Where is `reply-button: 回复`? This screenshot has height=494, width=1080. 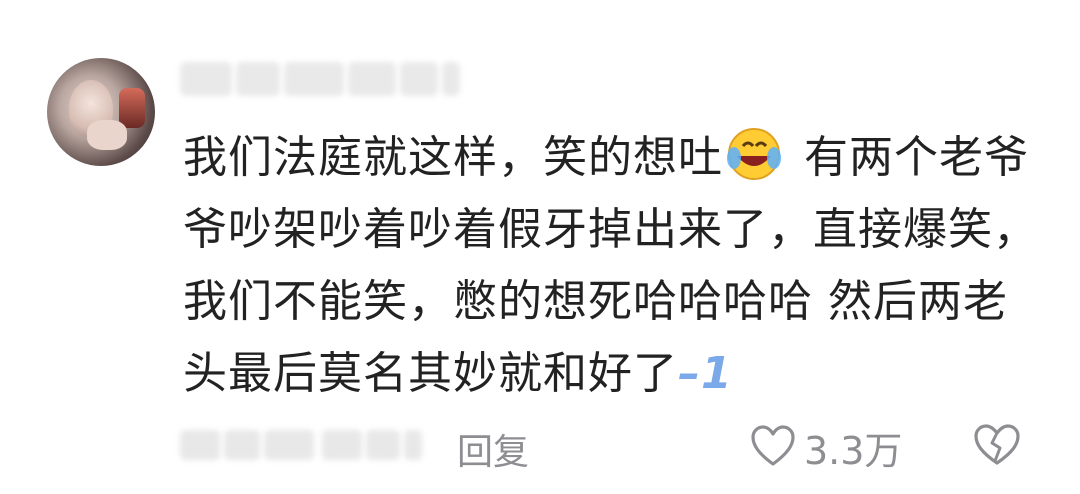 reply-button: 回复 is located at coordinates (493, 449).